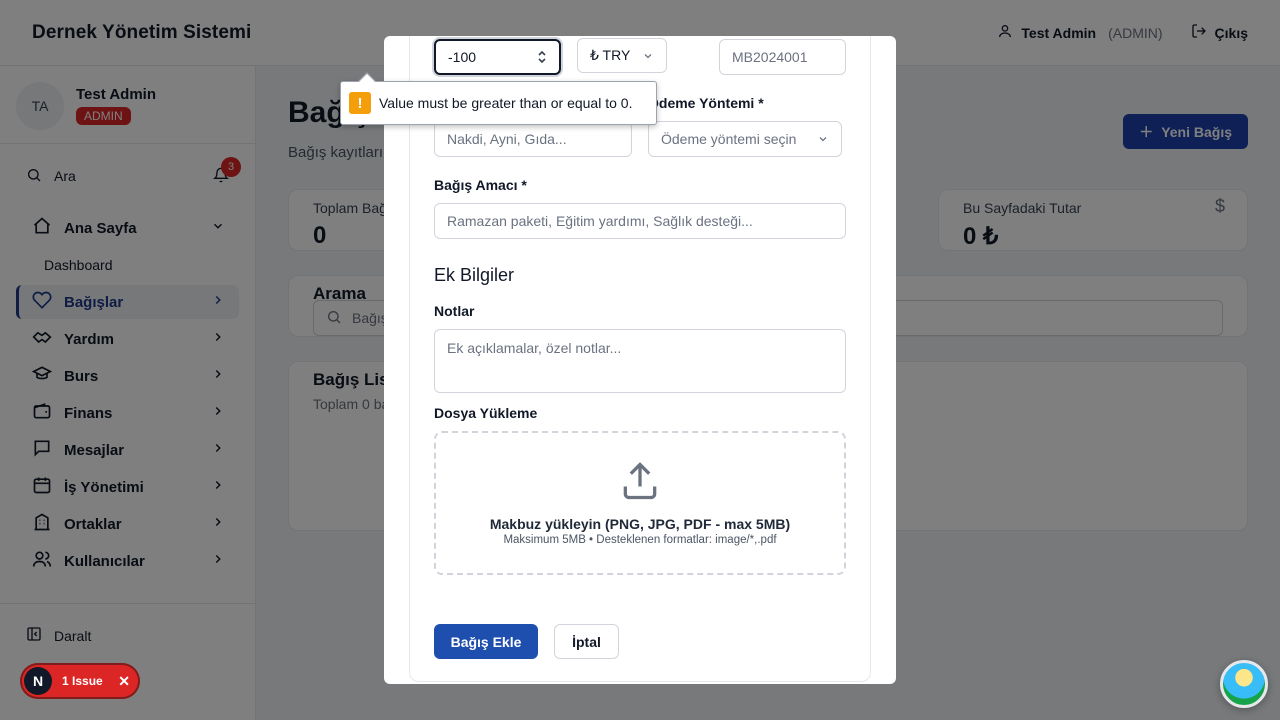  What do you see at coordinates (640, 483) in the screenshot?
I see `upload-icon` at bounding box center [640, 483].